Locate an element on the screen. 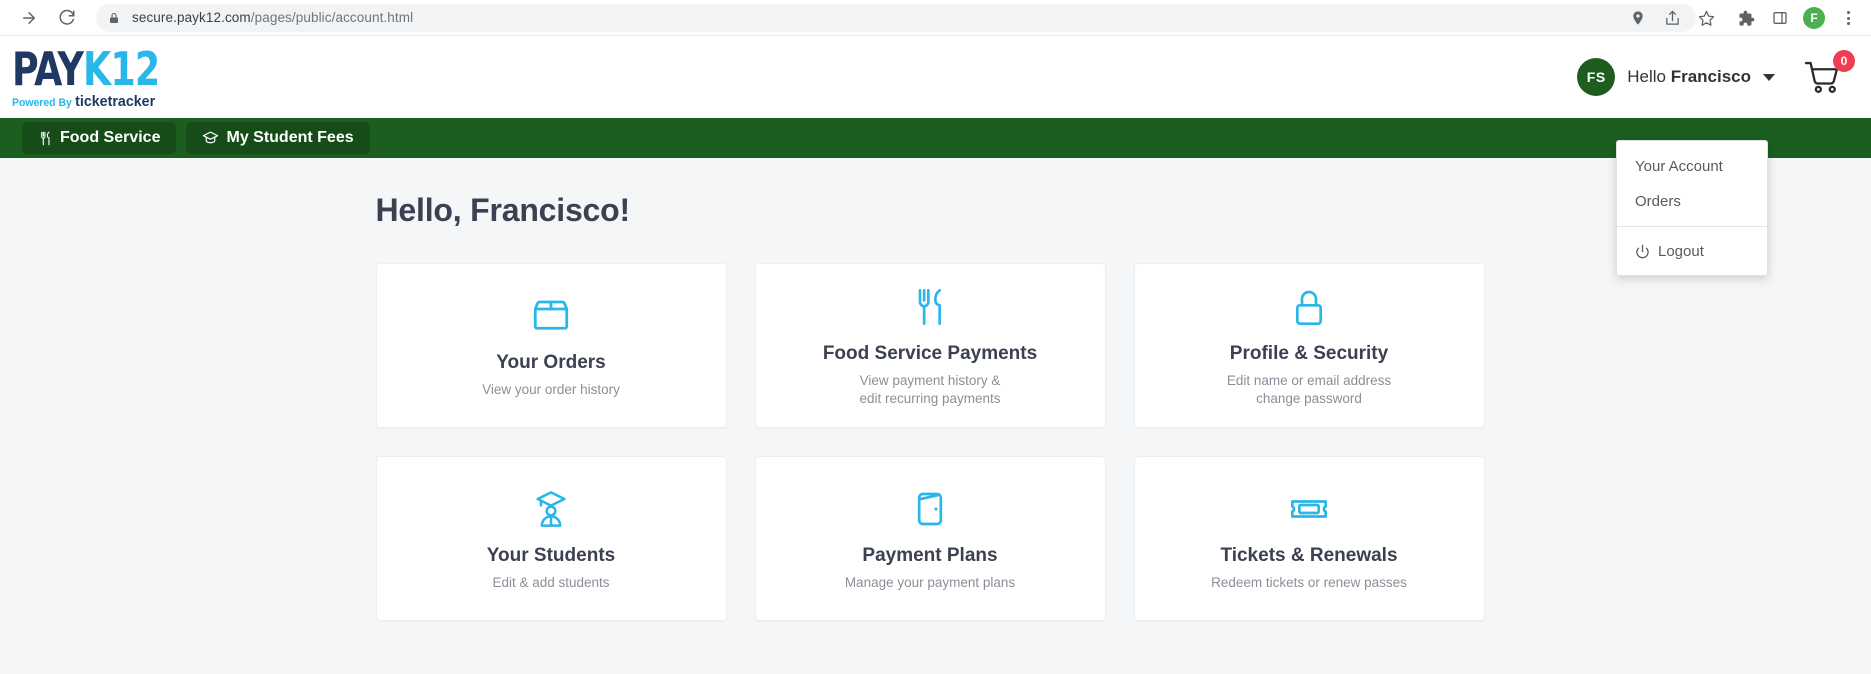 This screenshot has height=674, width=1871. browser-profile-avatar: F is located at coordinates (1814, 18).